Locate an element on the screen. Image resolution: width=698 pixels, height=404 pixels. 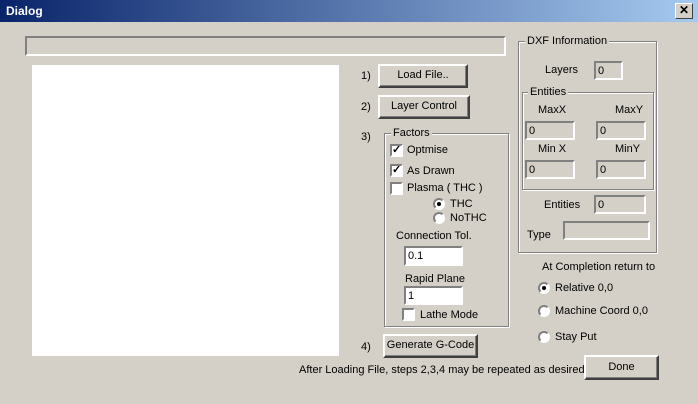
lathe-mode-label: Lathe Mode is located at coordinates (449, 315).